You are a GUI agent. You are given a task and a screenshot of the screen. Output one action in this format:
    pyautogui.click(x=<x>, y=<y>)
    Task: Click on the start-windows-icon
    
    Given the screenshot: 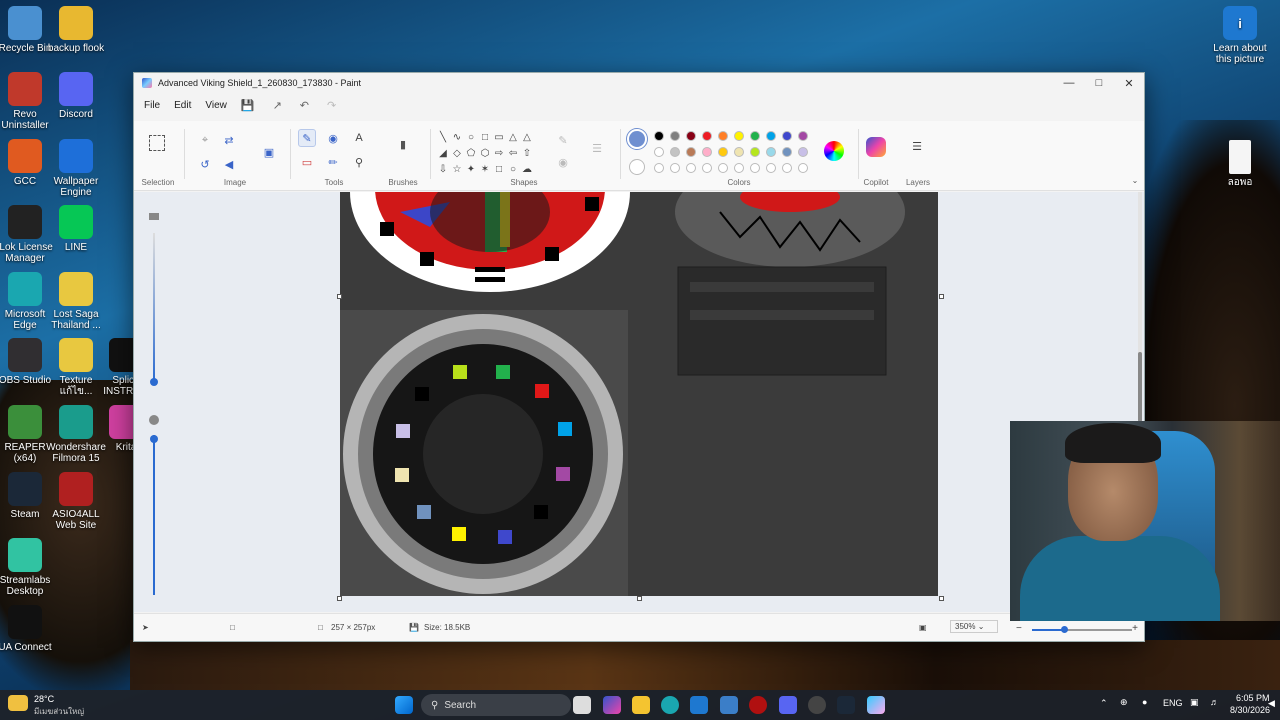 What is the action you would take?
    pyautogui.click(x=404, y=705)
    